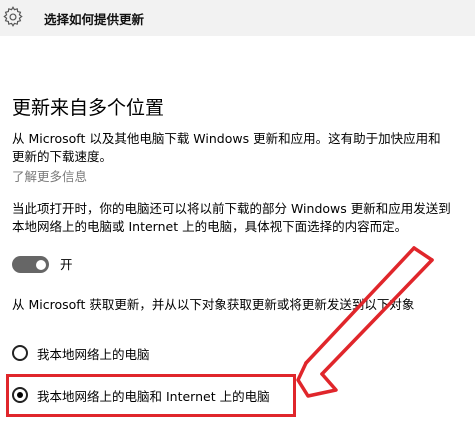 This screenshot has width=475, height=447. What do you see at coordinates (93, 353) in the screenshot?
I see `radio-label-local-network: 我本地网络上的电脑` at bounding box center [93, 353].